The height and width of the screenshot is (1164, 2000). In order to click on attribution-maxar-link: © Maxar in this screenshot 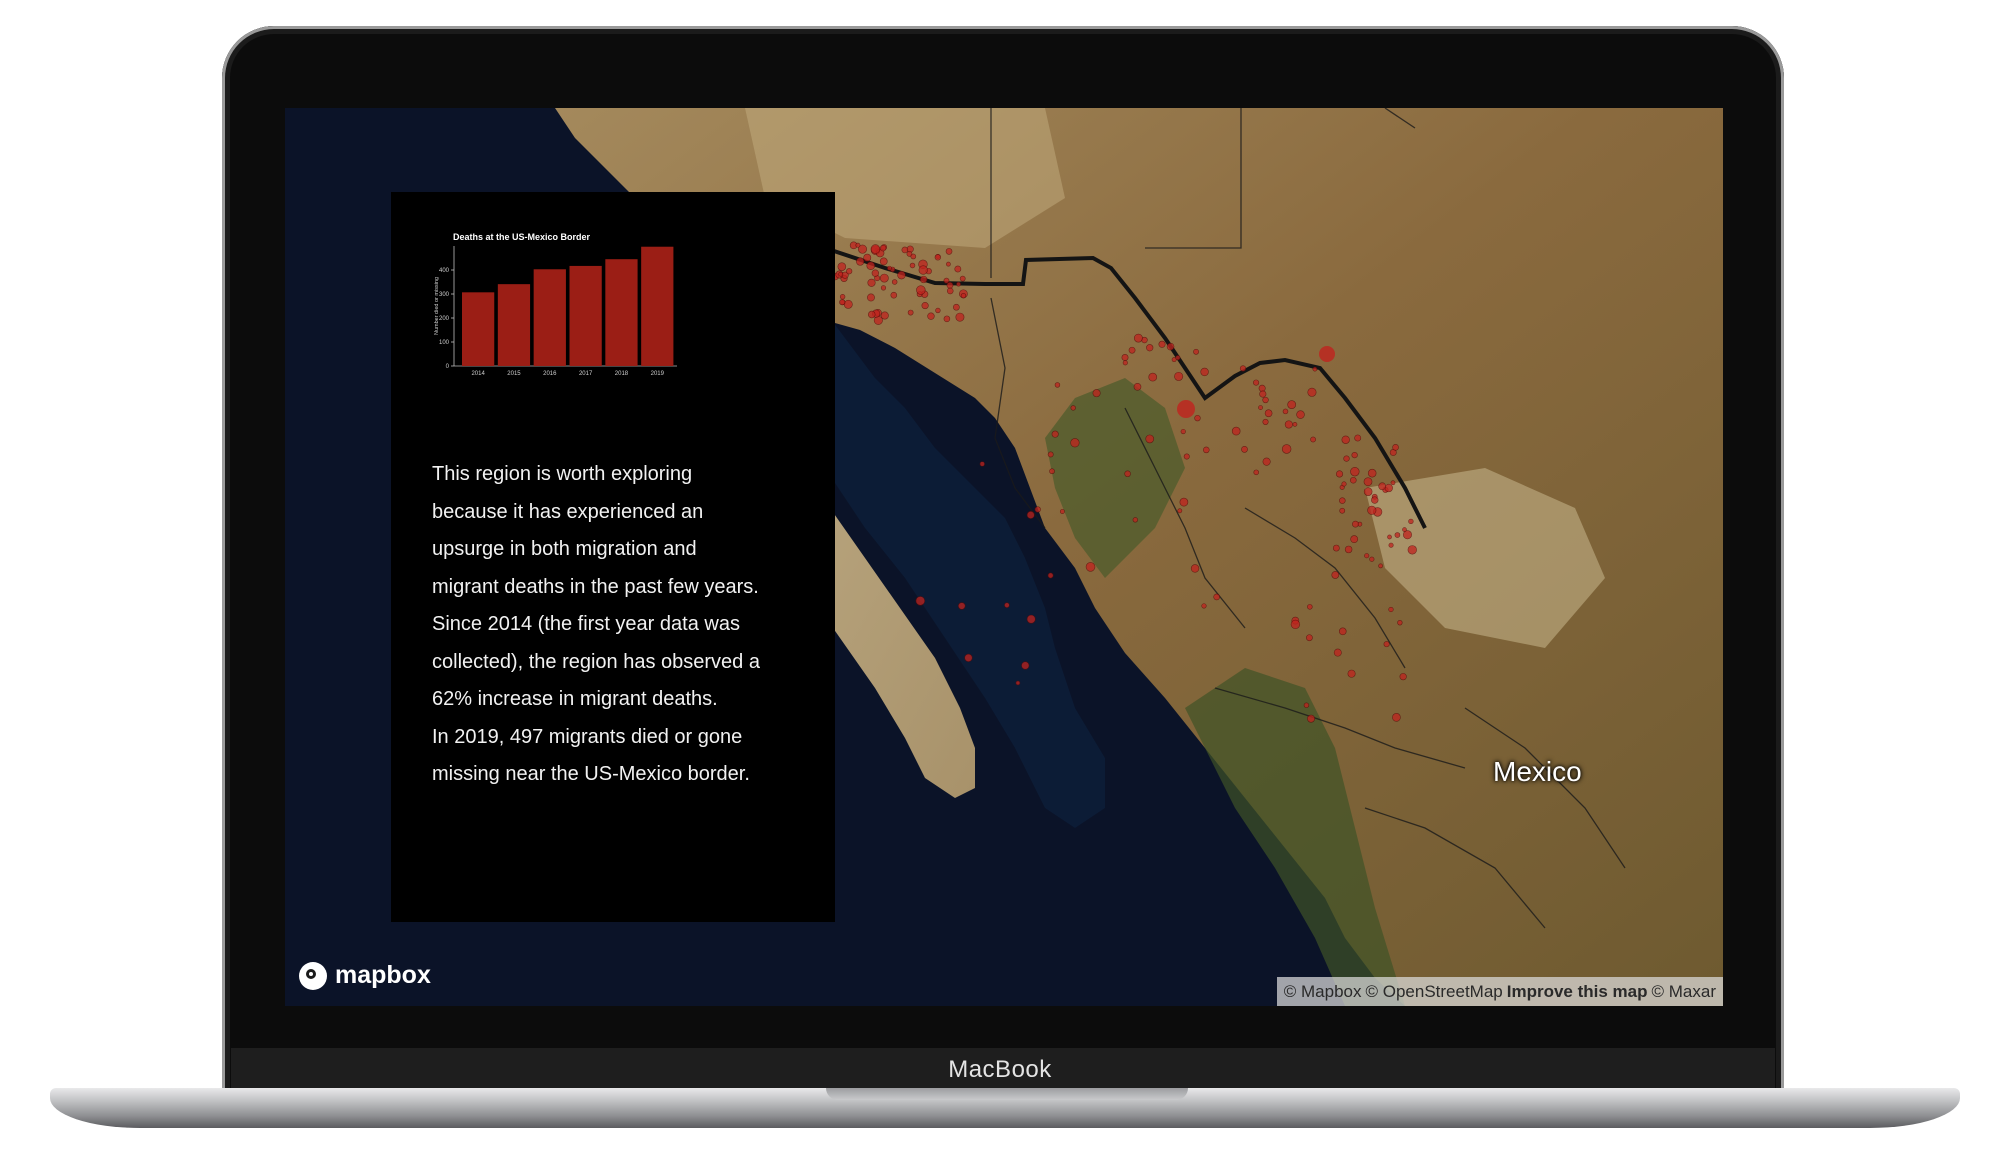, I will do `click(1684, 992)`.